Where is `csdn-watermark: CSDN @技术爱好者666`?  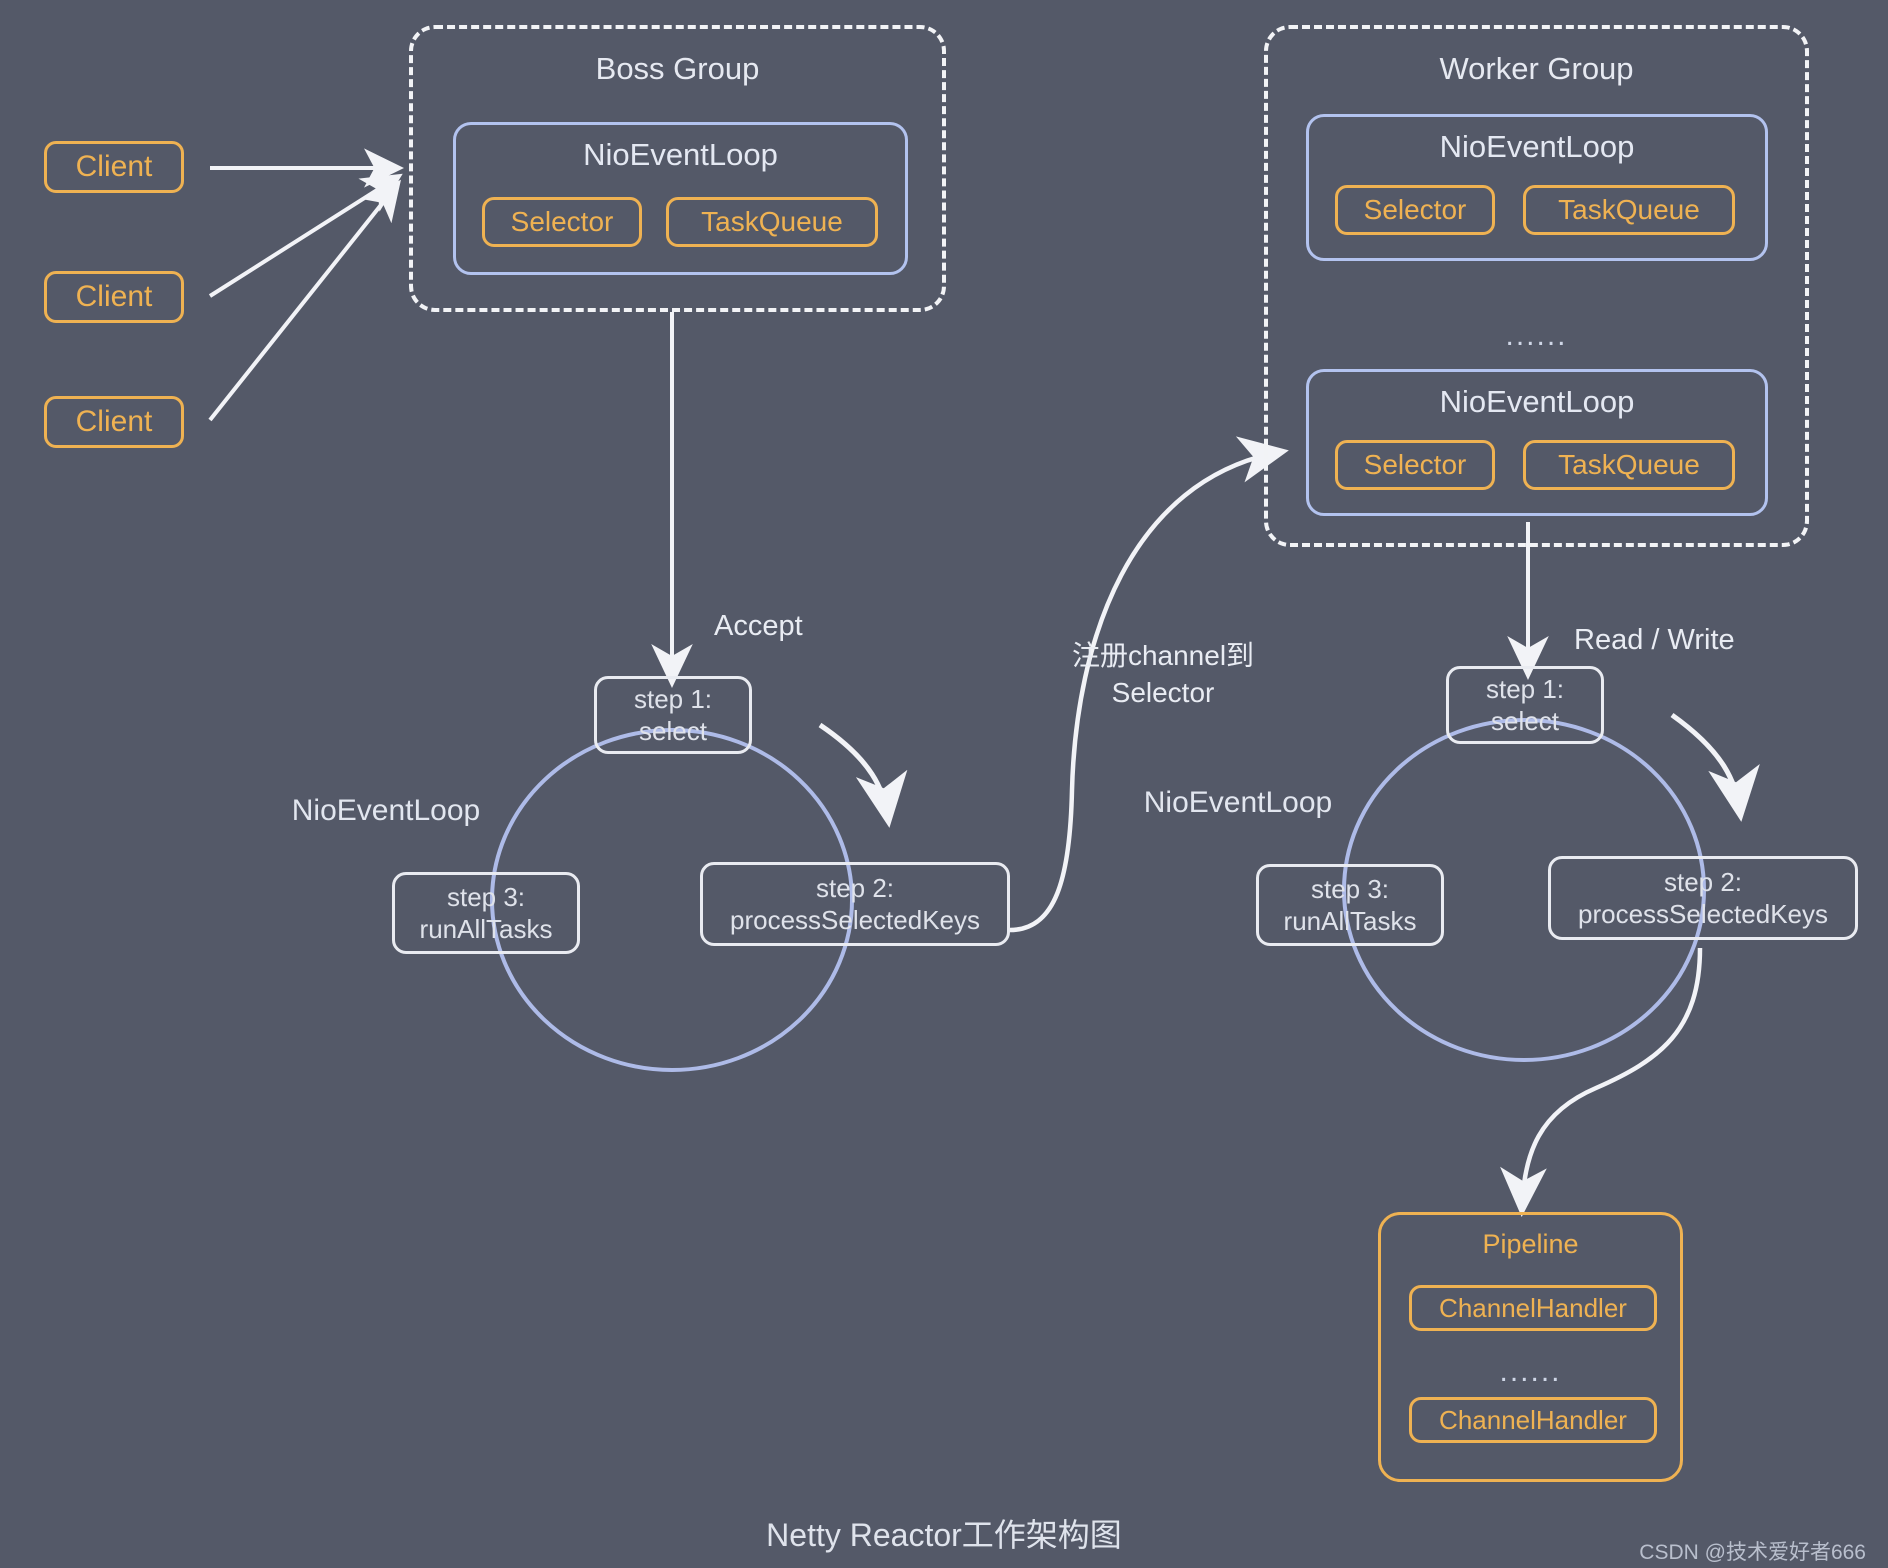 csdn-watermark: CSDN @技术爱好者666 is located at coordinates (1752, 1552).